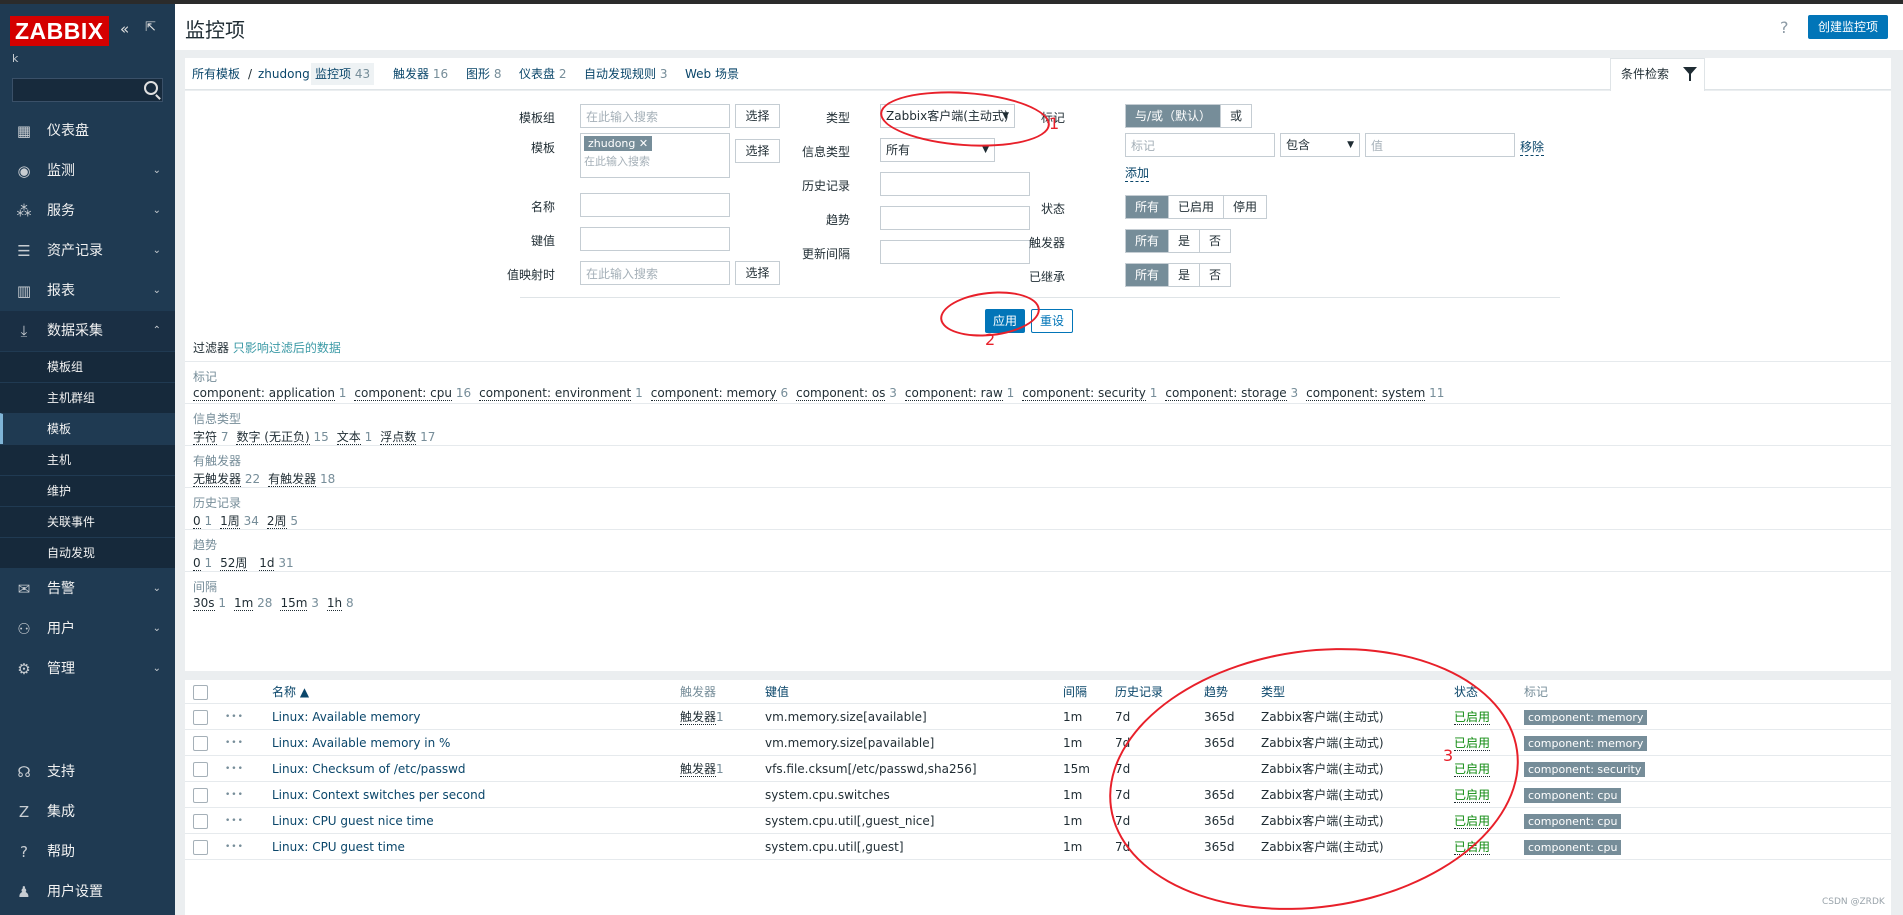 The width and height of the screenshot is (1903, 915). Describe the element at coordinates (361, 743) in the screenshot. I see `item-name-link: Linux: Available memory in %` at that location.